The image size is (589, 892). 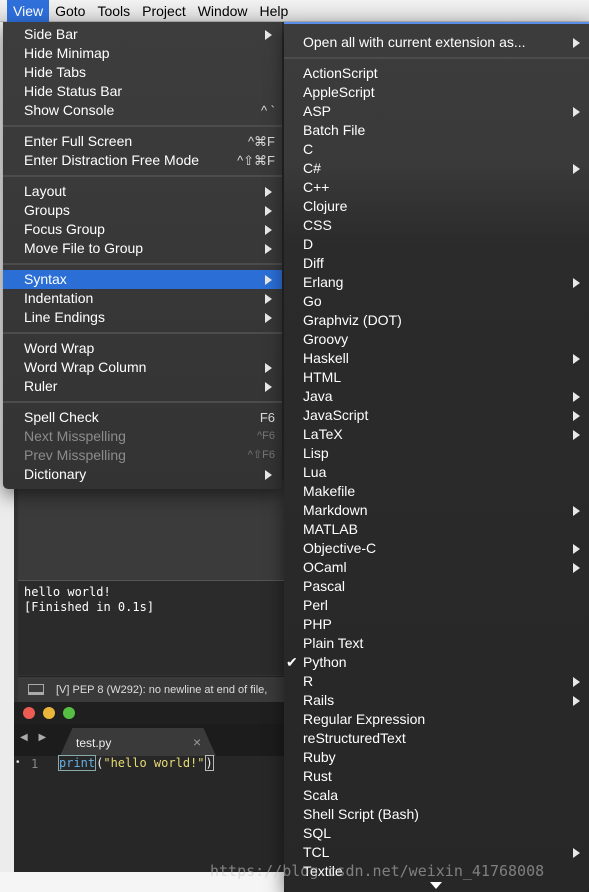 I want to click on menu-help: Help, so click(x=274, y=11).